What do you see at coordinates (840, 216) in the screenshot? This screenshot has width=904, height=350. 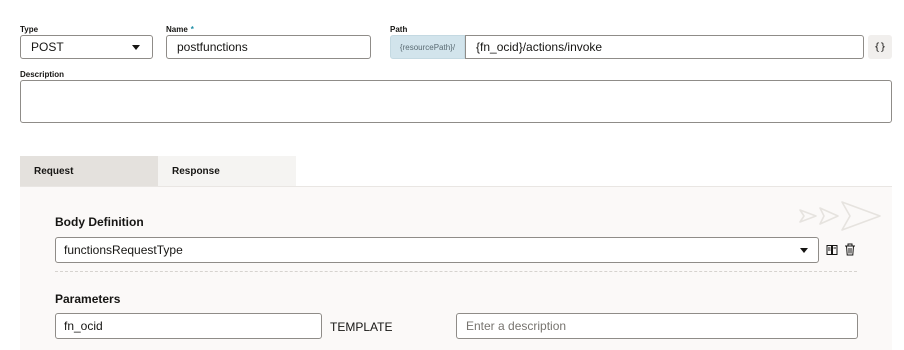 I see `send-arrows-icon` at bounding box center [840, 216].